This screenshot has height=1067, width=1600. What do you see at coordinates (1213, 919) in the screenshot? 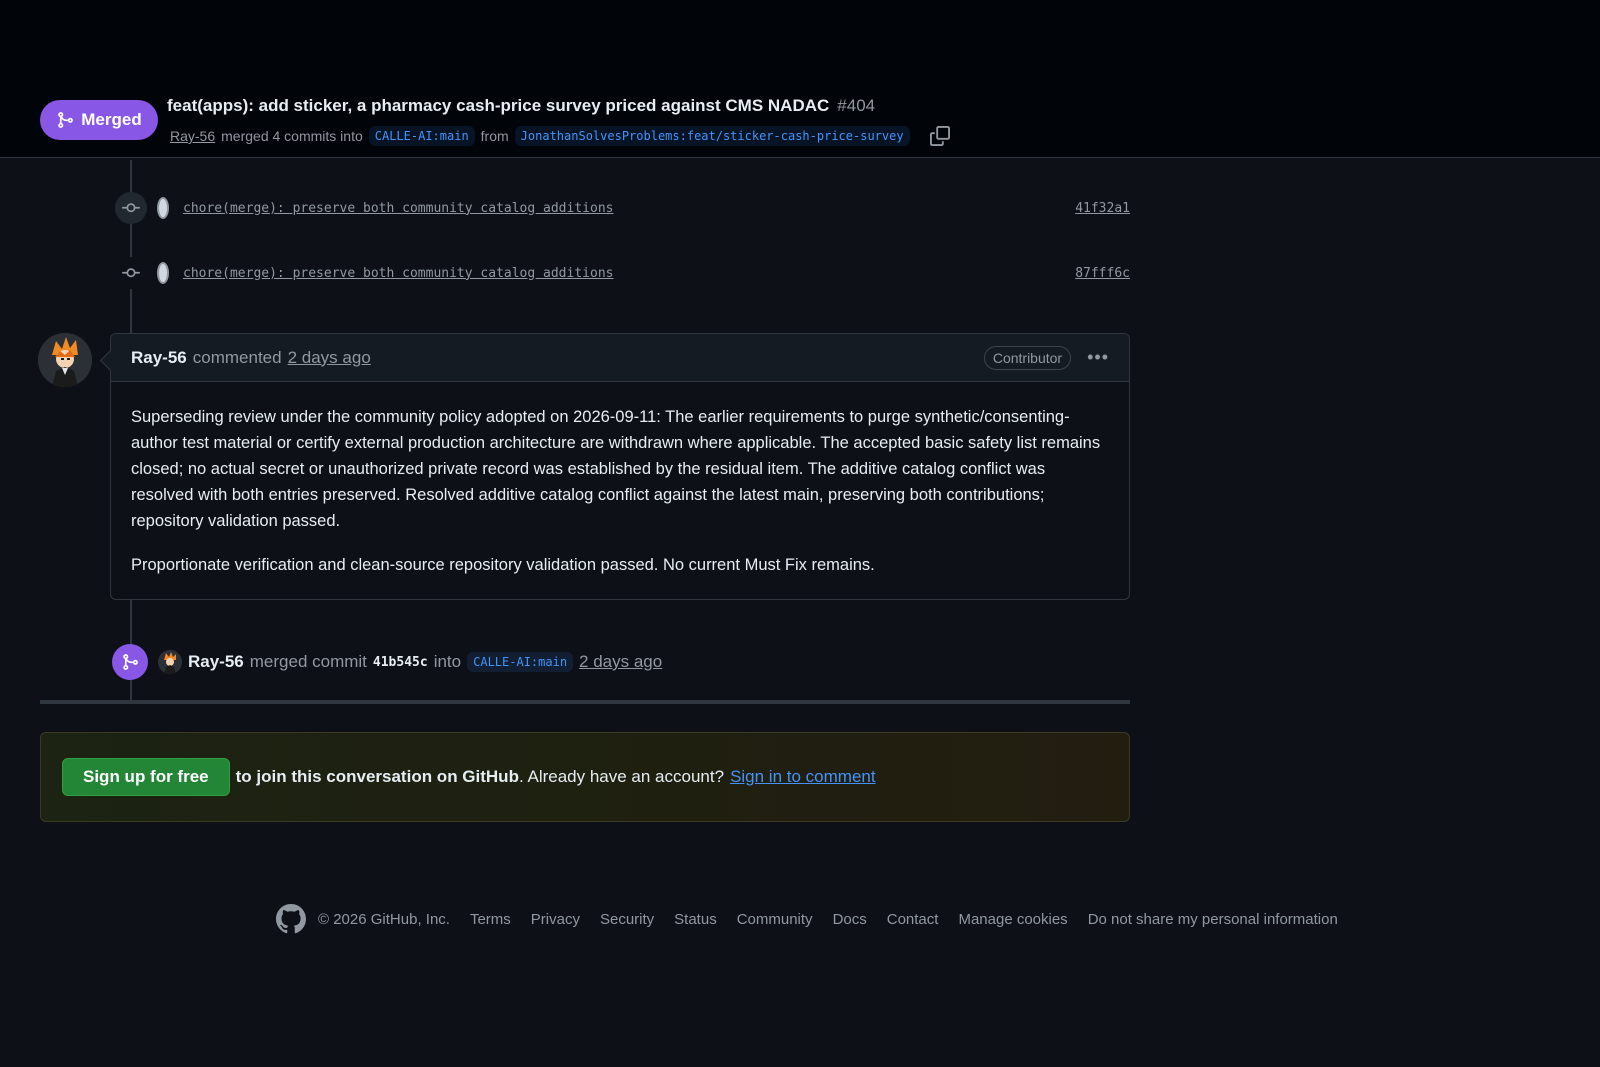
I see `footer-link-do-not-share: Do not share my personal information` at bounding box center [1213, 919].